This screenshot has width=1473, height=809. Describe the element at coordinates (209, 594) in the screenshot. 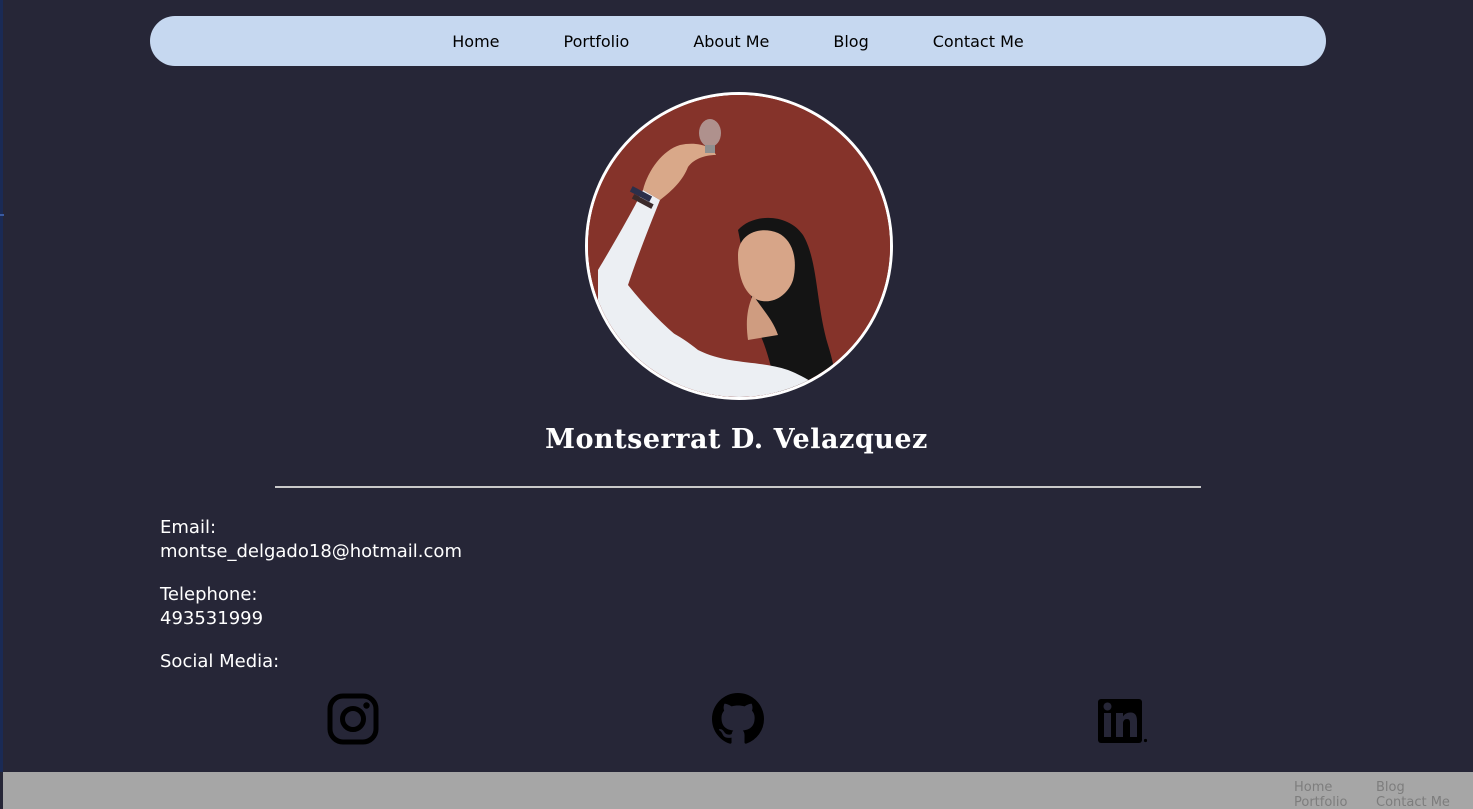

I see `telephone-label: Telephone:` at that location.